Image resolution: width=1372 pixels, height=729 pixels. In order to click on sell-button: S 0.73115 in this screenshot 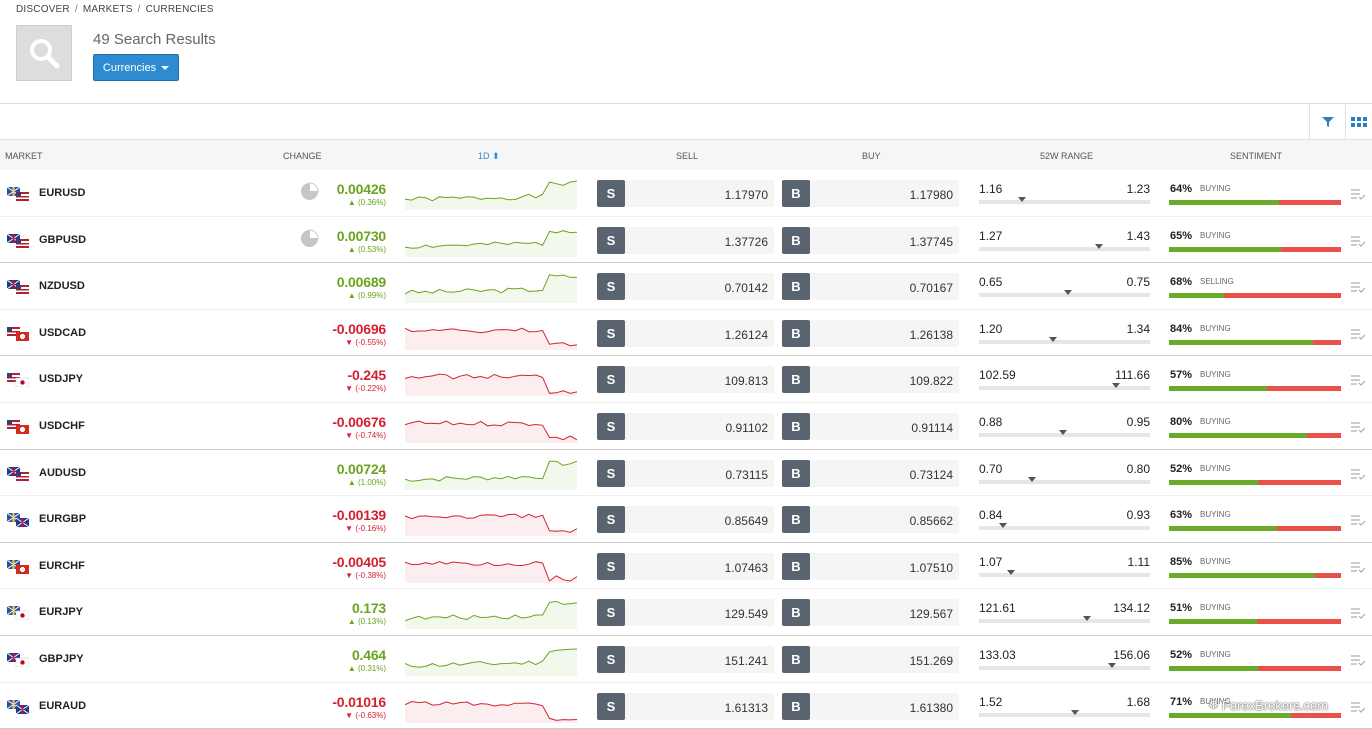, I will do `click(685, 473)`.